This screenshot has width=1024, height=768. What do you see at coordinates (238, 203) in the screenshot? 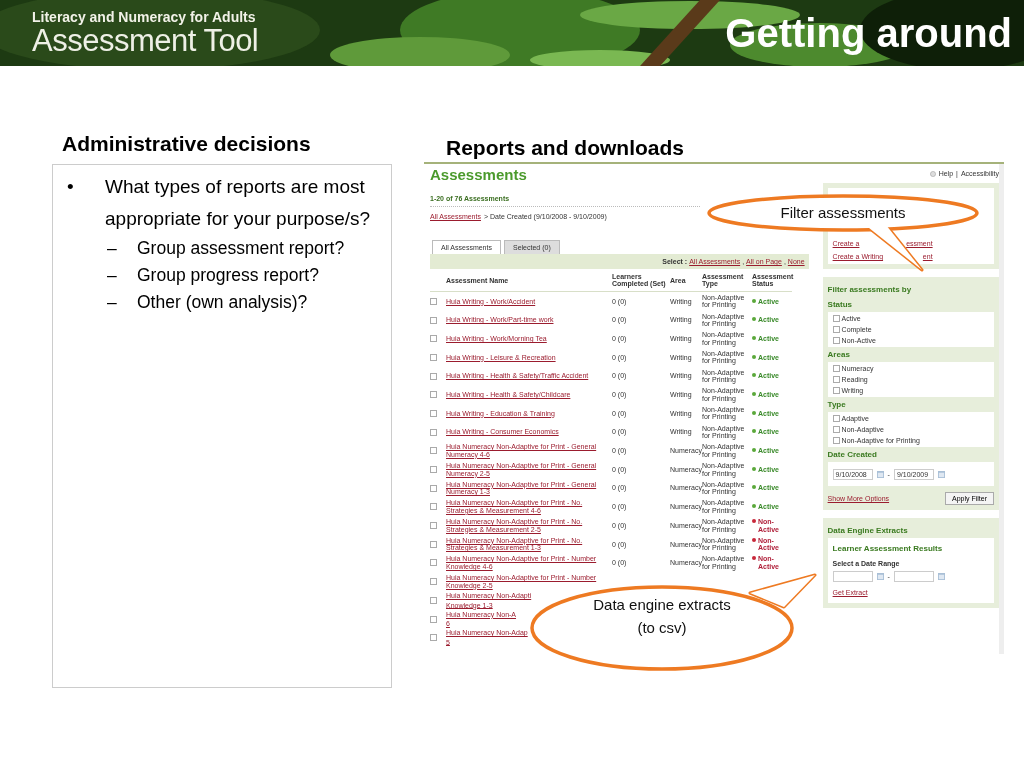
I see `bullet-text: What types of reports are most appropriate for your purpose/s?` at bounding box center [238, 203].